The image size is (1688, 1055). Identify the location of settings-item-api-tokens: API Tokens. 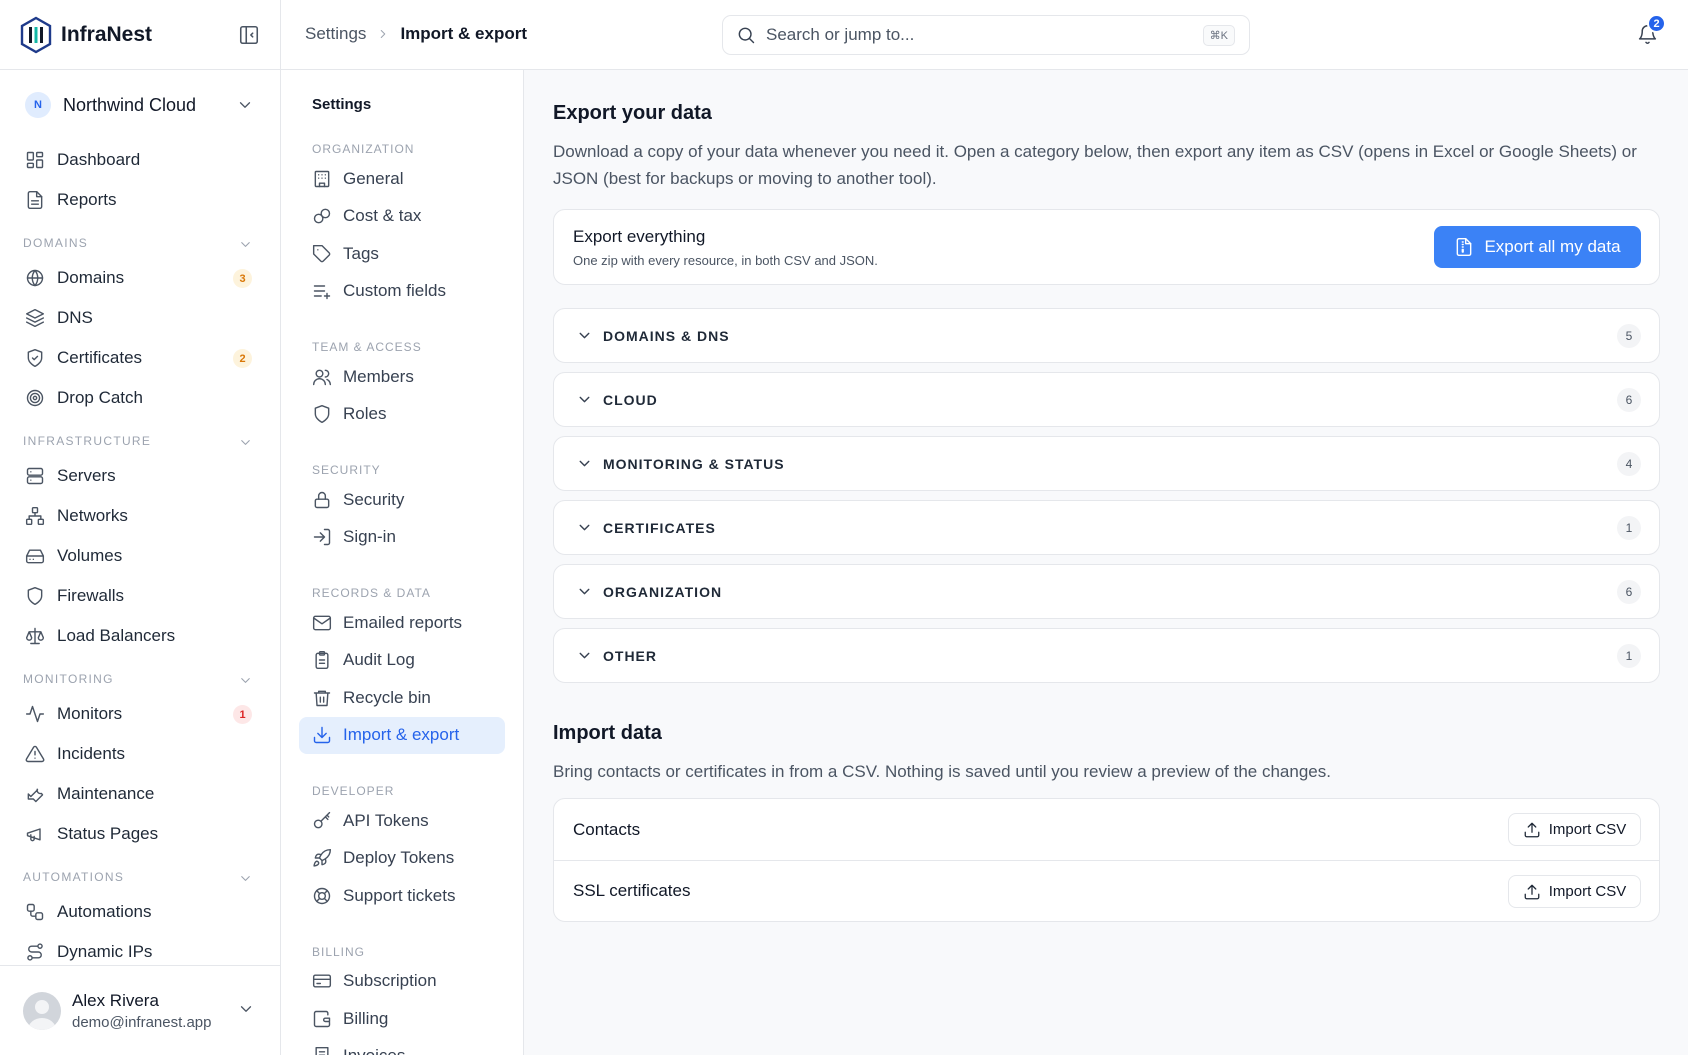
(402, 821).